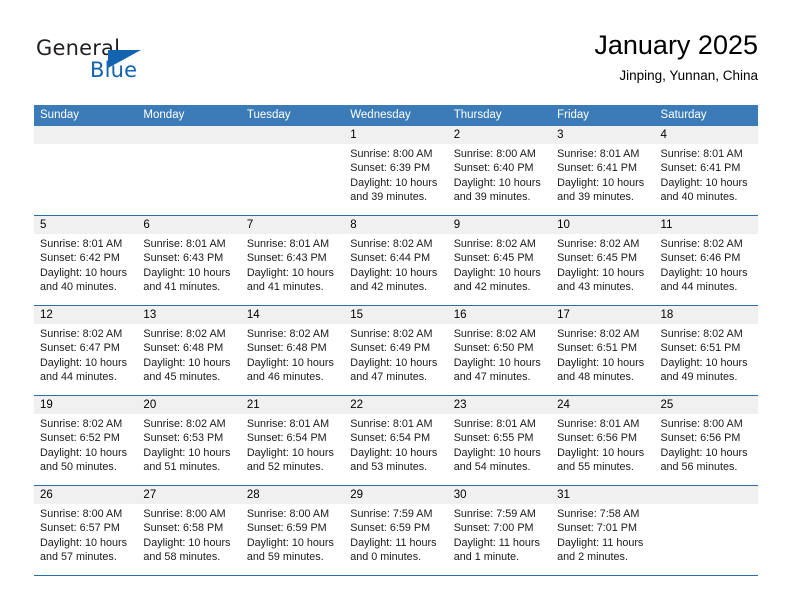 Image resolution: width=792 pixels, height=612 pixels. What do you see at coordinates (706, 135) in the screenshot?
I see `day-number: 4` at bounding box center [706, 135].